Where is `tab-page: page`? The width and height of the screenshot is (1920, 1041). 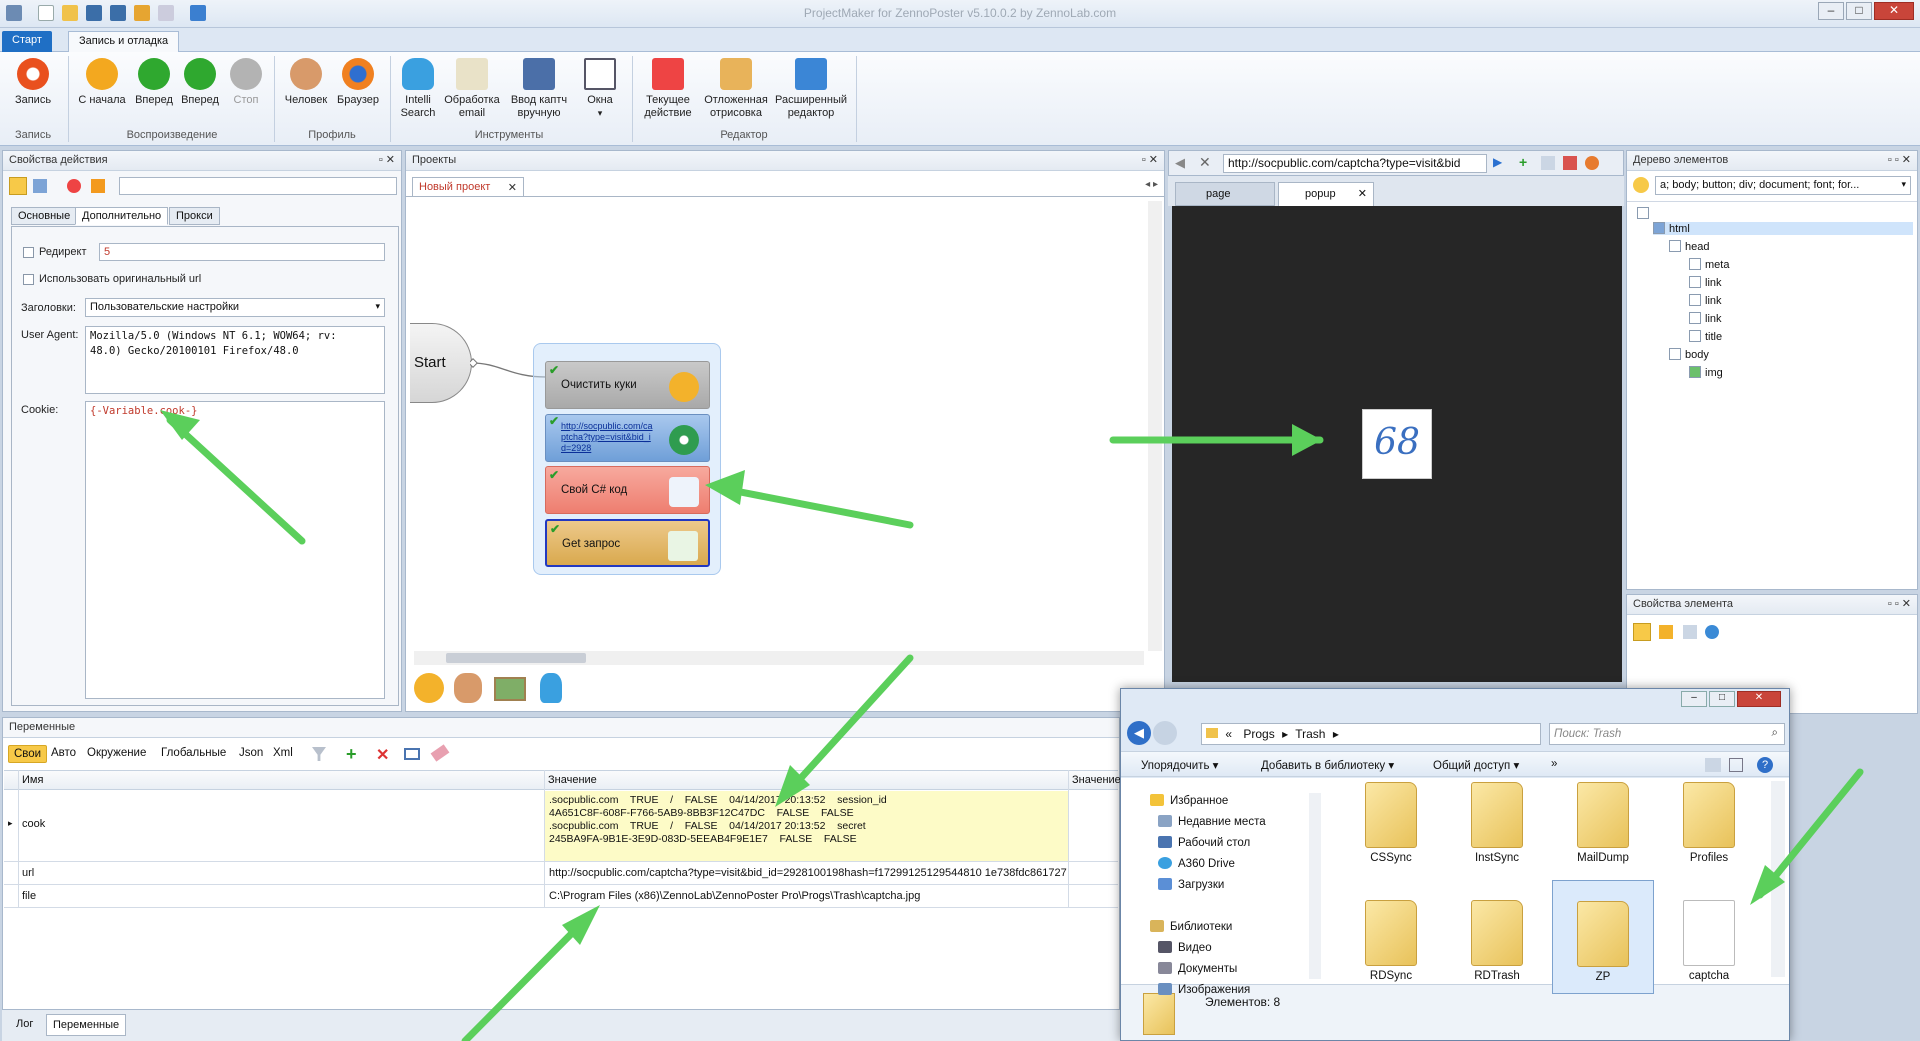 tab-page: page is located at coordinates (1225, 194).